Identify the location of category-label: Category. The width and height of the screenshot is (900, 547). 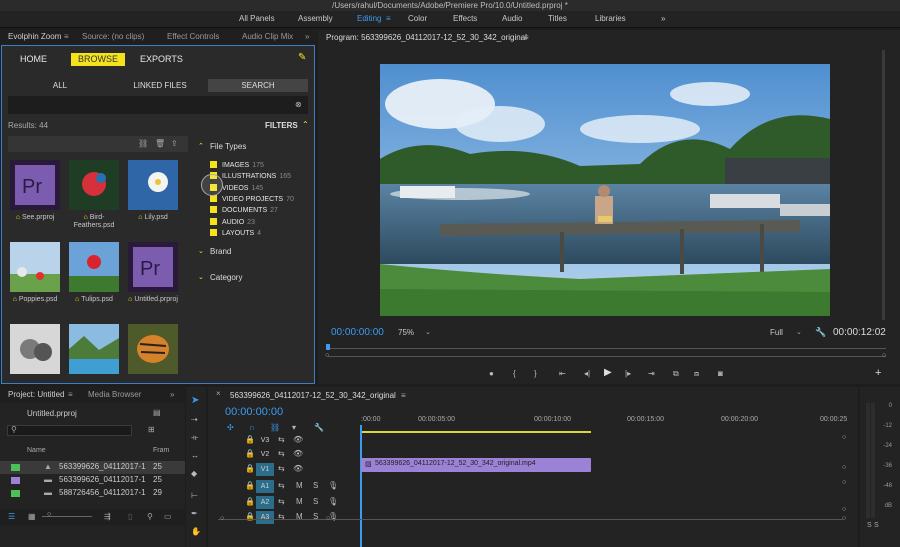
(226, 277).